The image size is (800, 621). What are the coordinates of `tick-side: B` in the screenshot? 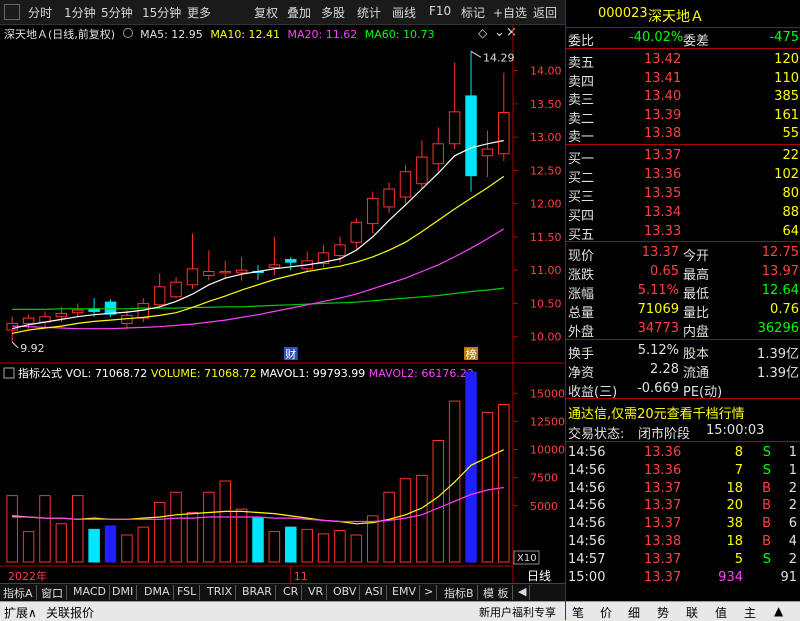 It's located at (766, 524).